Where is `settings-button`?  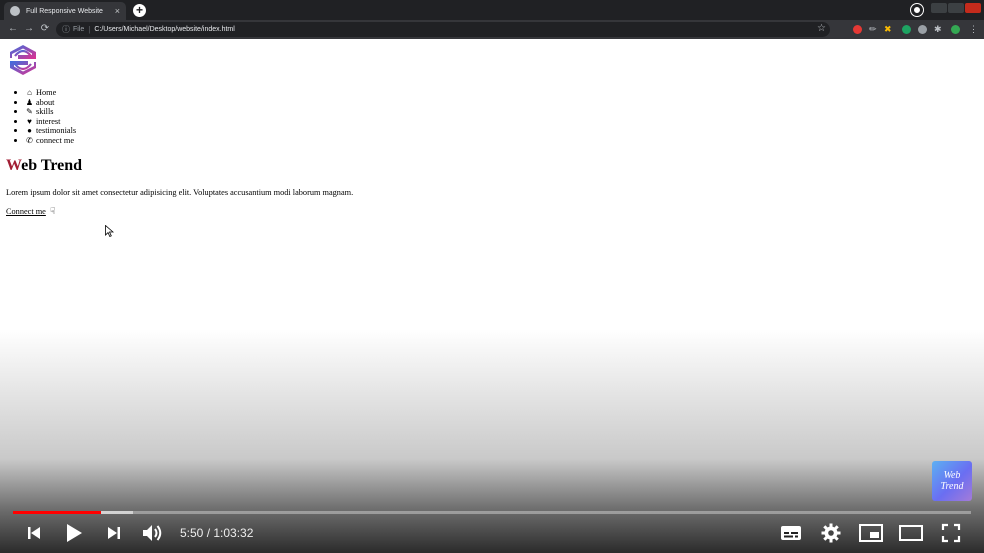
settings-button is located at coordinates (831, 533).